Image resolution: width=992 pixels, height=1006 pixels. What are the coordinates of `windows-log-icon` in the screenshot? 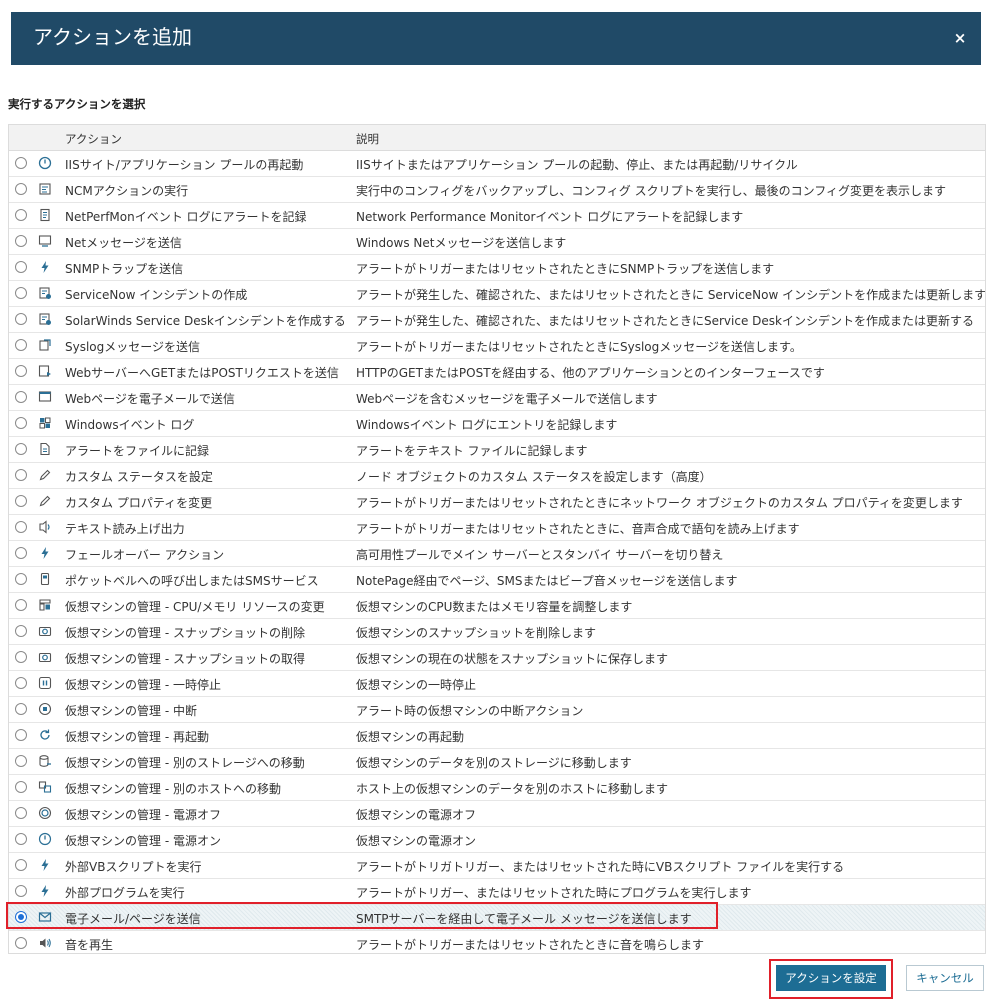 It's located at (45, 423).